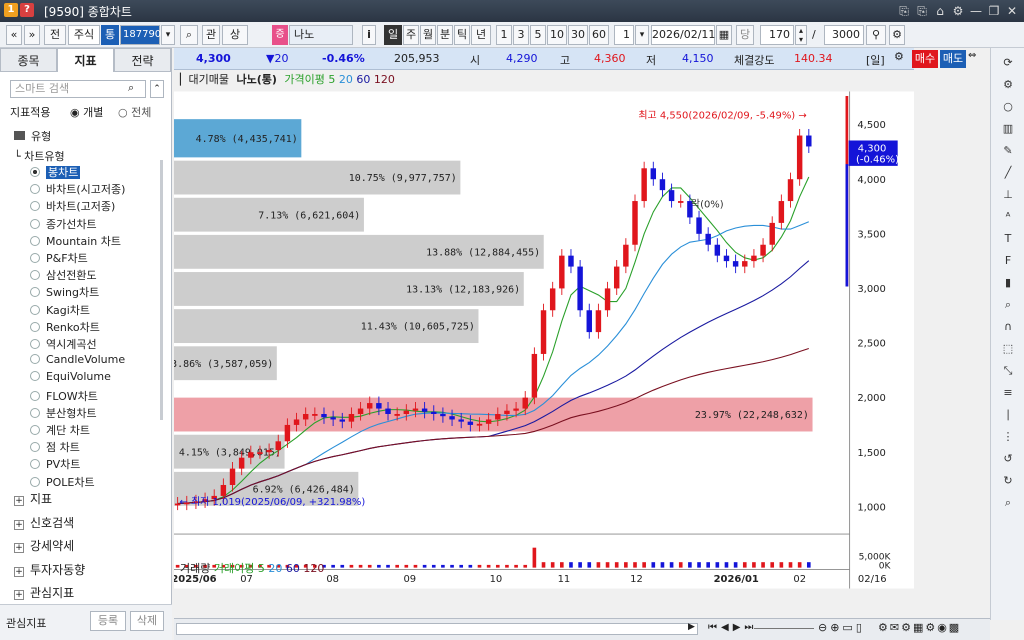  I want to click on all-button: 전, so click(55, 35).